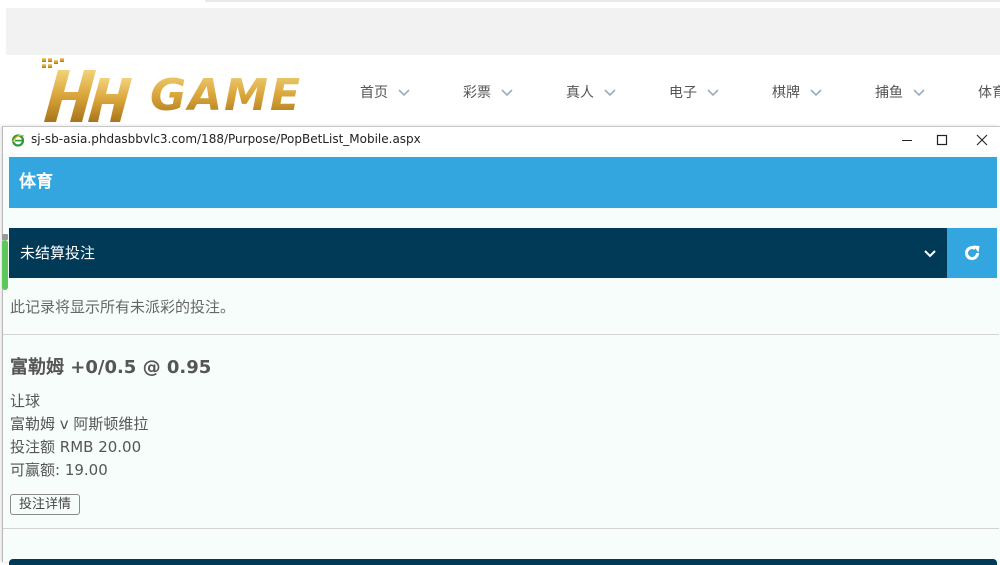 The height and width of the screenshot is (565, 1000). I want to click on bet-potential-win: 可赢额: 19.00, so click(59, 470).